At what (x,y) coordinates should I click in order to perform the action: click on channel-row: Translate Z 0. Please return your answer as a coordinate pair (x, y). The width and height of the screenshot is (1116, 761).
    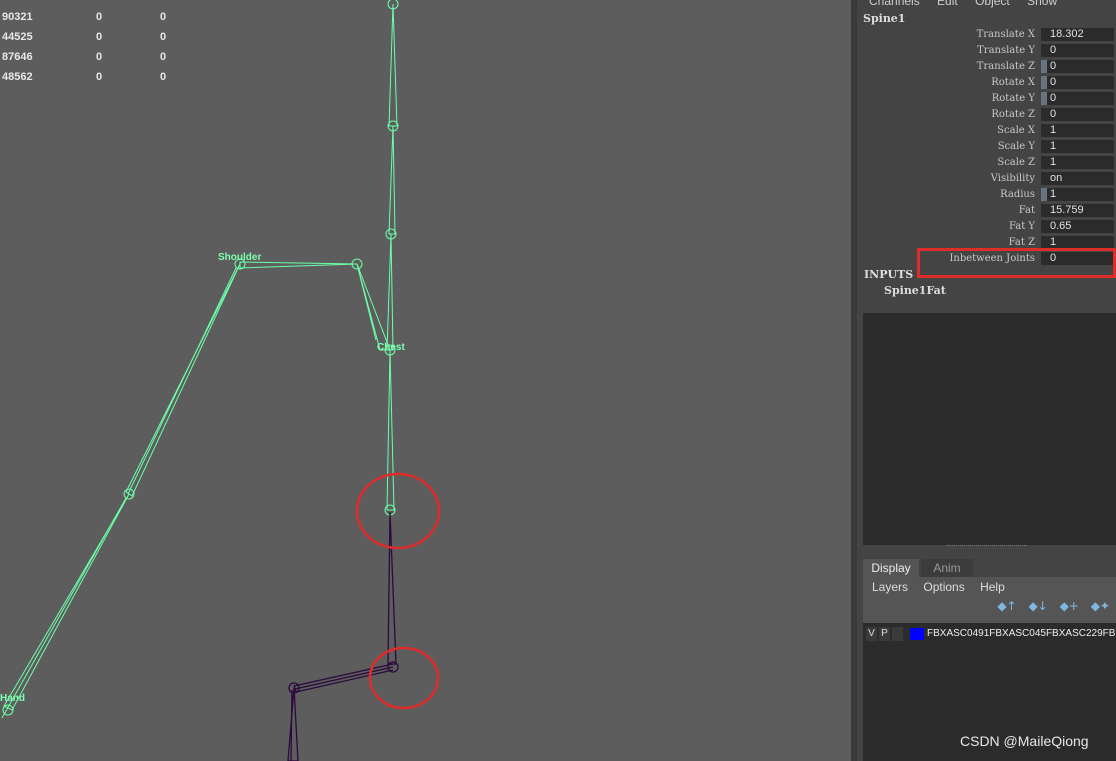
    Looking at the image, I should click on (986, 66).